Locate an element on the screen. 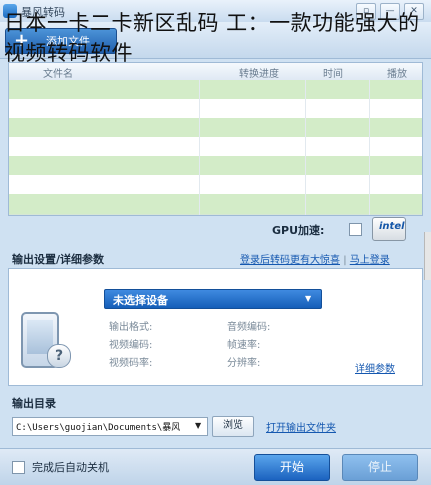  login-hint-text: 登录后转码更有 is located at coordinates (275, 260).